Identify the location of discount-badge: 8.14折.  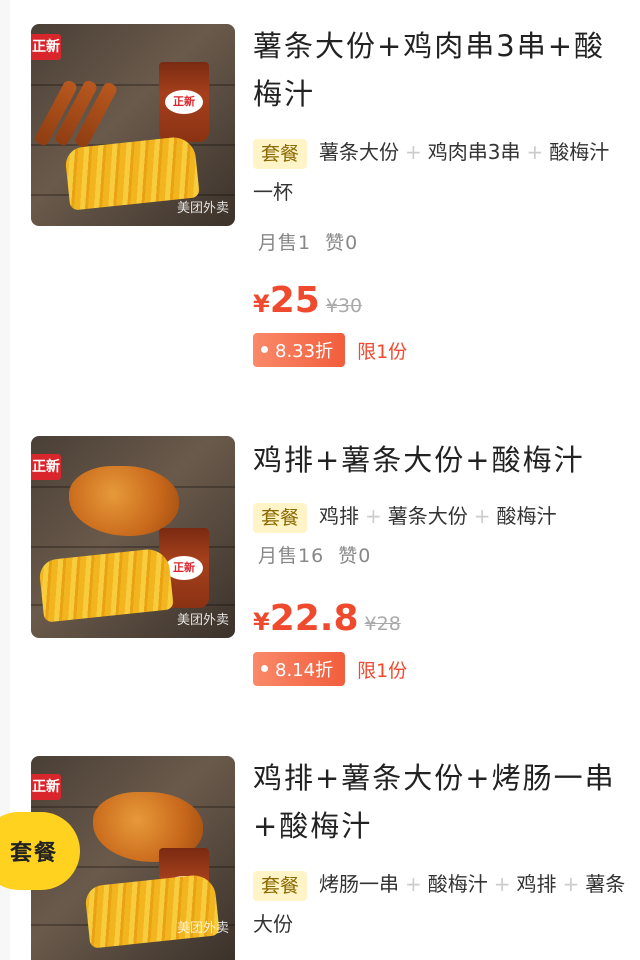
(299, 669).